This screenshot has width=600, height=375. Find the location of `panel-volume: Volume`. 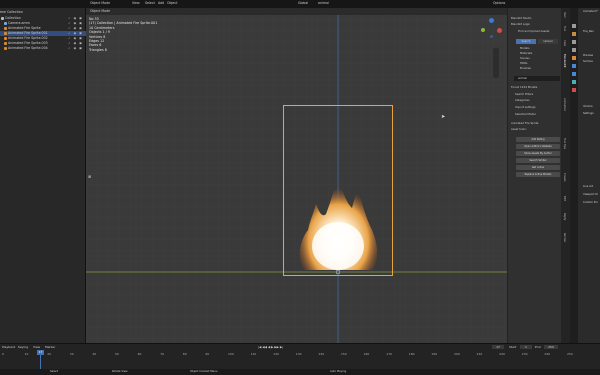

panel-volume: Volume is located at coordinates (588, 107).